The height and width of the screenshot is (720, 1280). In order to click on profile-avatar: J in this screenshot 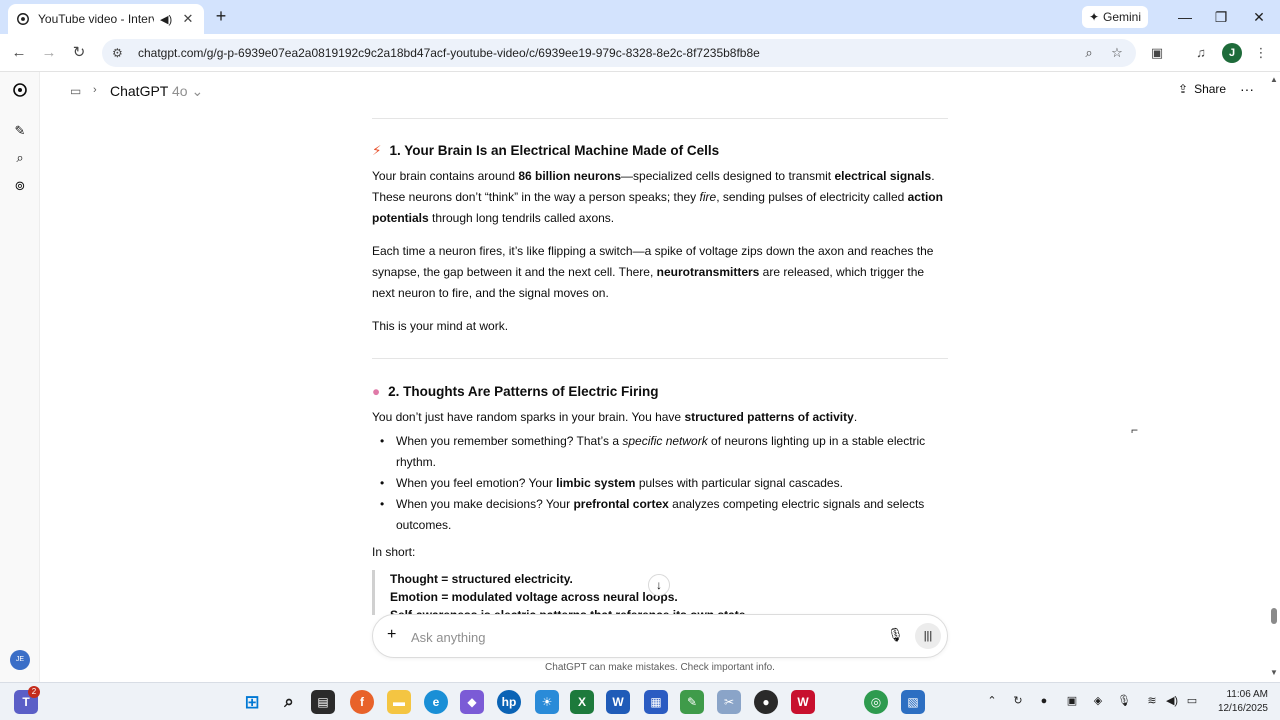, I will do `click(1232, 53)`.